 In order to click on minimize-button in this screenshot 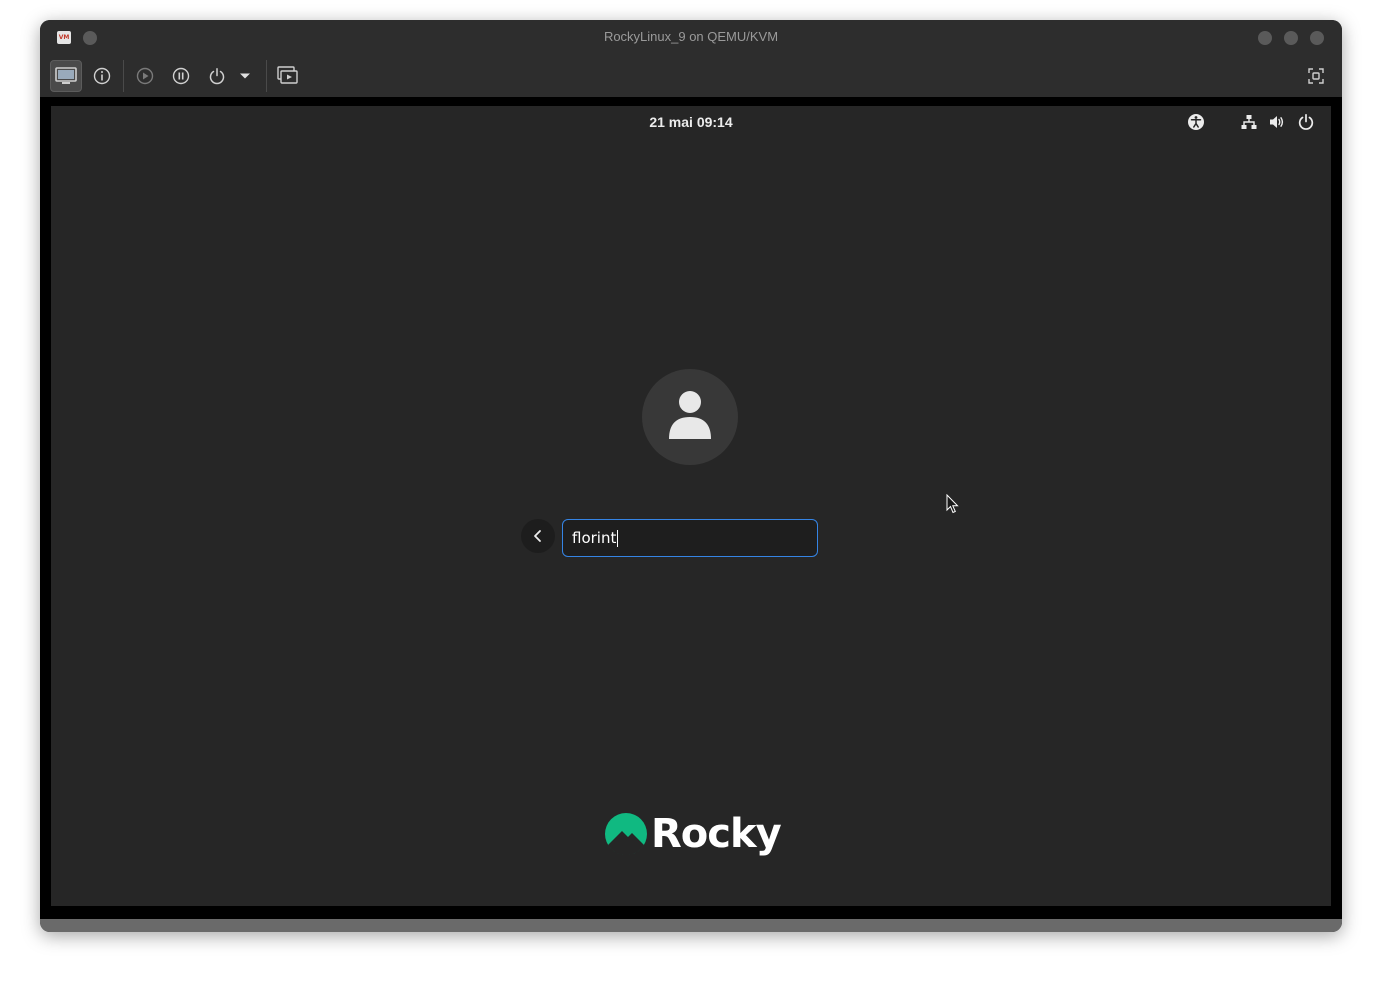, I will do `click(1265, 38)`.